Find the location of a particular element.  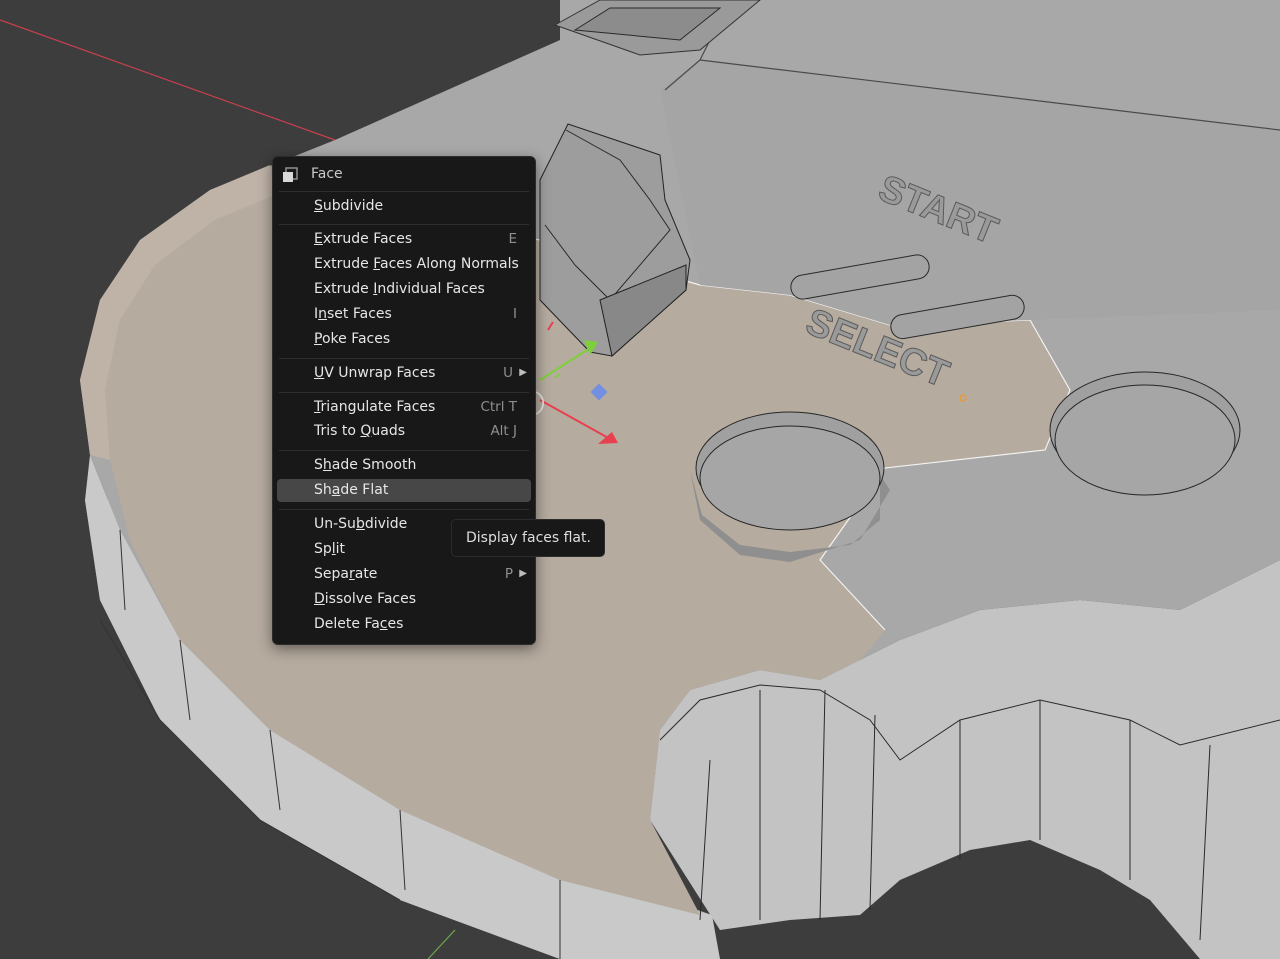

menu-header: Face is located at coordinates (404, 174).